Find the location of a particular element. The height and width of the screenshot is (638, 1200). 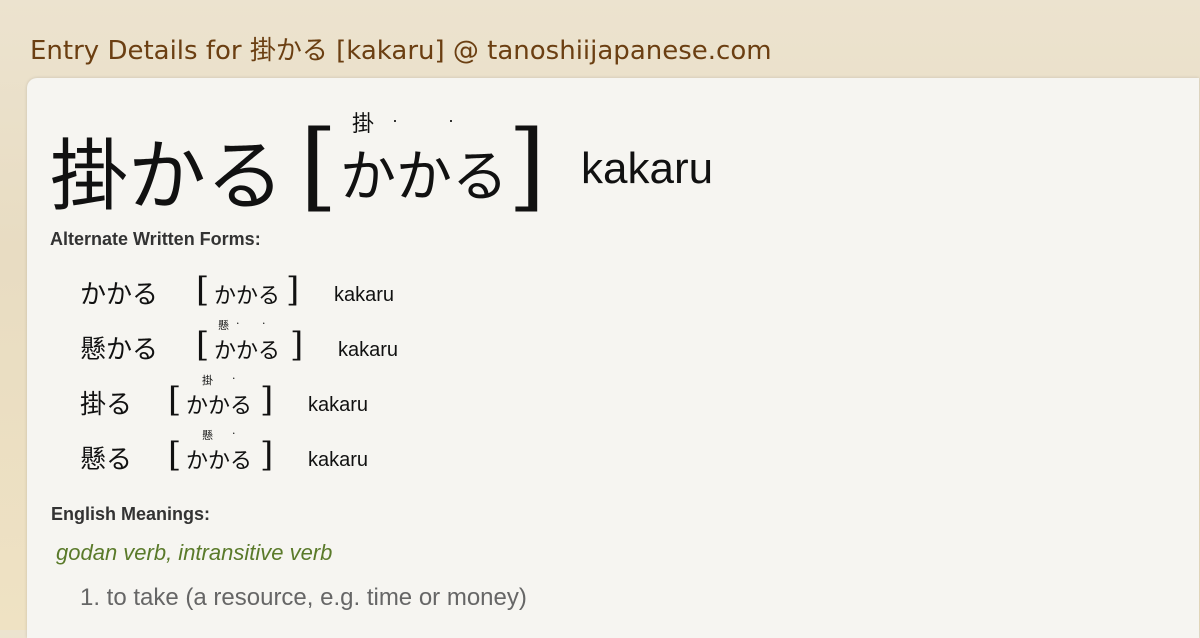

alternate-furigana: 掛 is located at coordinates (207, 380).